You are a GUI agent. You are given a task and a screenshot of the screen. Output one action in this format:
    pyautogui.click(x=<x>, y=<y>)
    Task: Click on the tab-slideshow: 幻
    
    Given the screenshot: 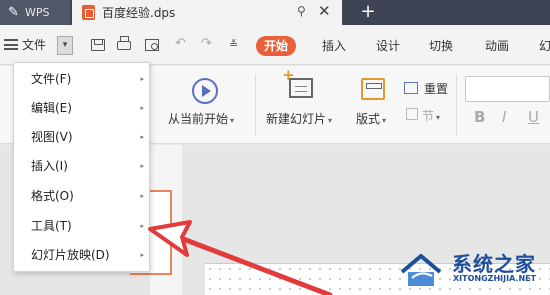 What is the action you would take?
    pyautogui.click(x=544, y=46)
    